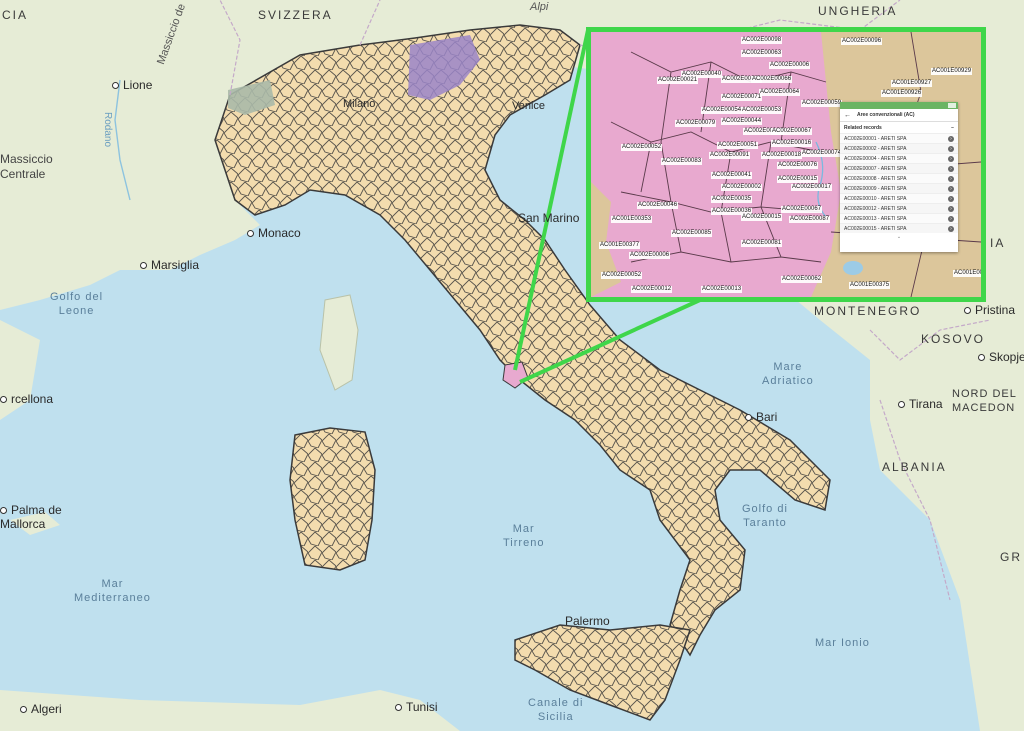  Describe the element at coordinates (230, 710) in the screenshot. I see `north-africa-land` at that location.